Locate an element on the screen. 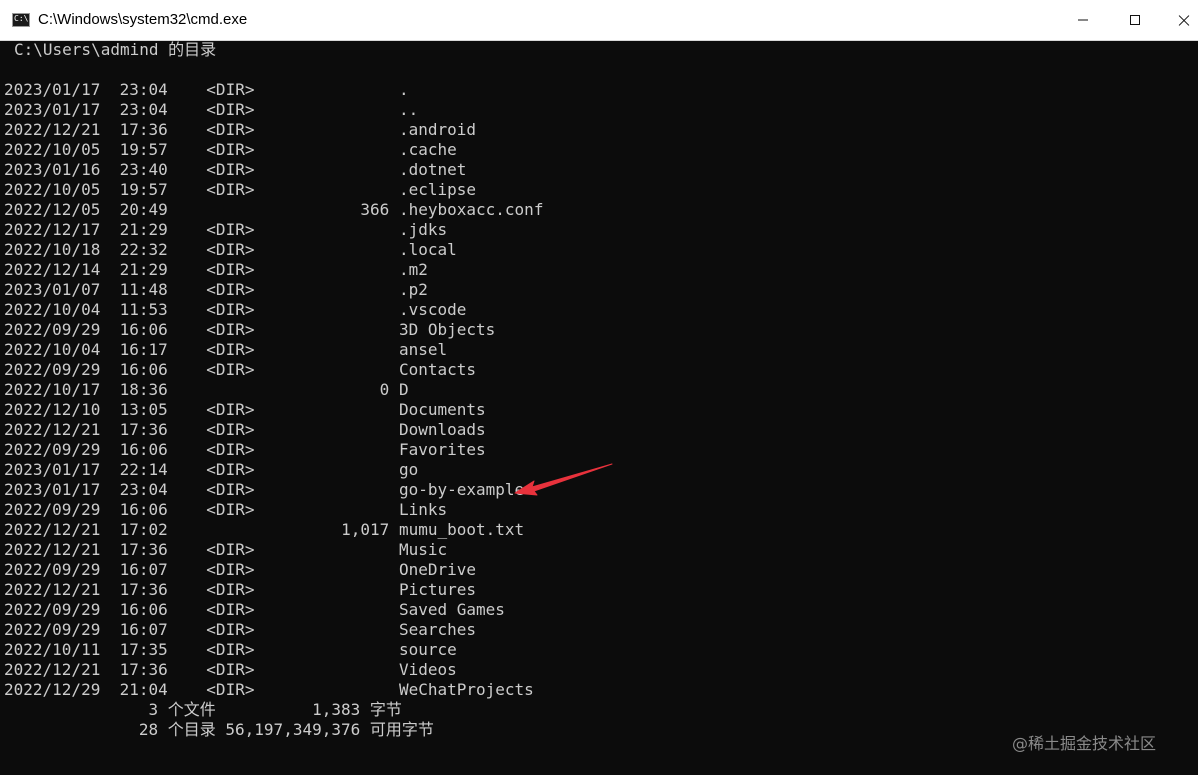 Image resolution: width=1198 pixels, height=775 pixels. entry-name: WeChatProjects is located at coordinates (466, 689).